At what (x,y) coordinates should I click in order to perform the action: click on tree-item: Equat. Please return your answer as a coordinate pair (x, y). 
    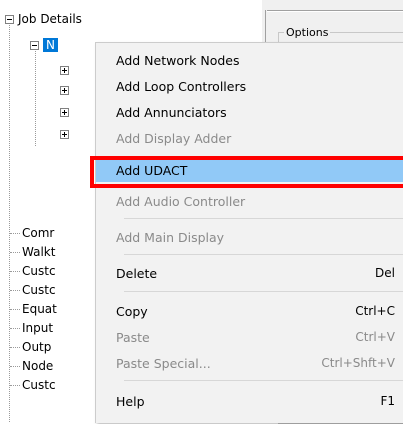
    Looking at the image, I should click on (33, 309).